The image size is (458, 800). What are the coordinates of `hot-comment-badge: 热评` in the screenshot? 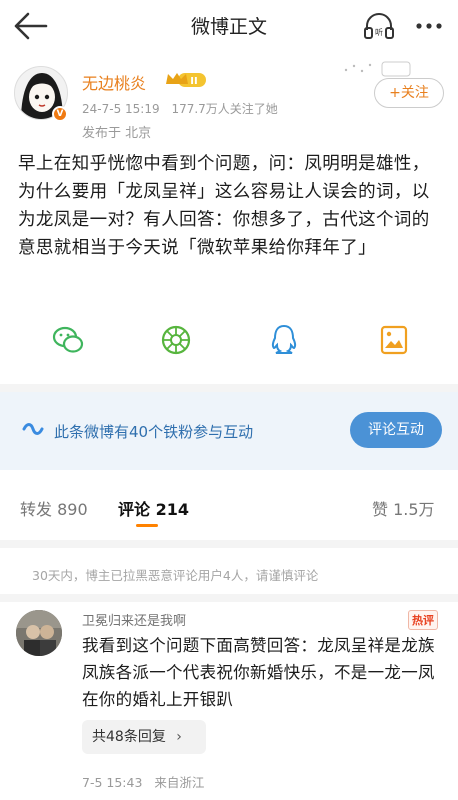 It's located at (423, 620).